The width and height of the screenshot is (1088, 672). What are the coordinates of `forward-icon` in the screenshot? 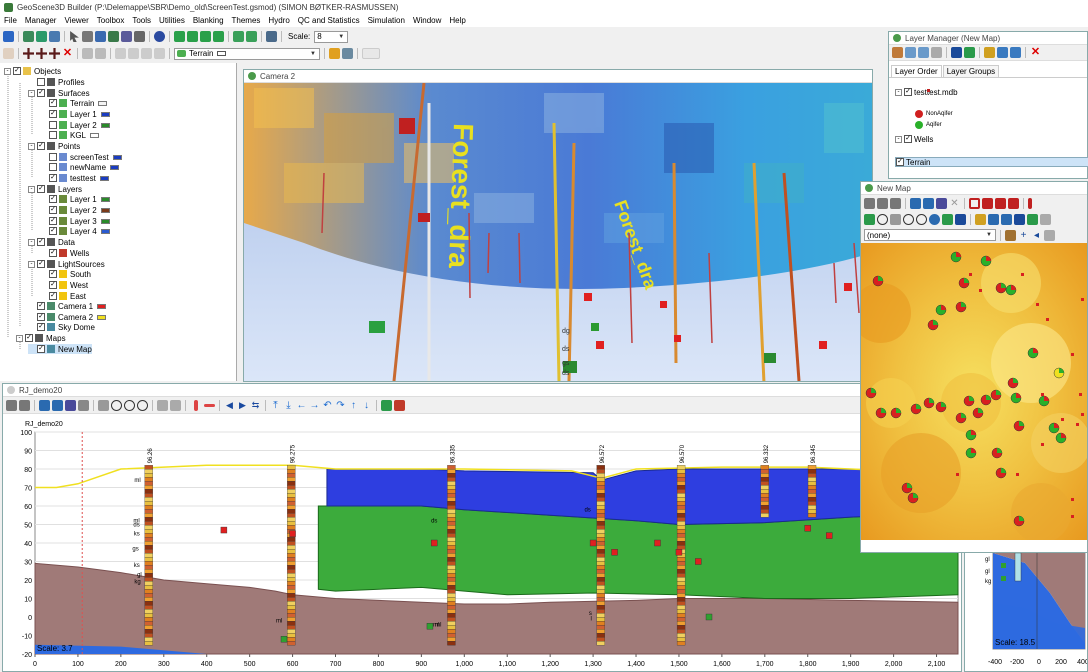 It's located at (100, 53).